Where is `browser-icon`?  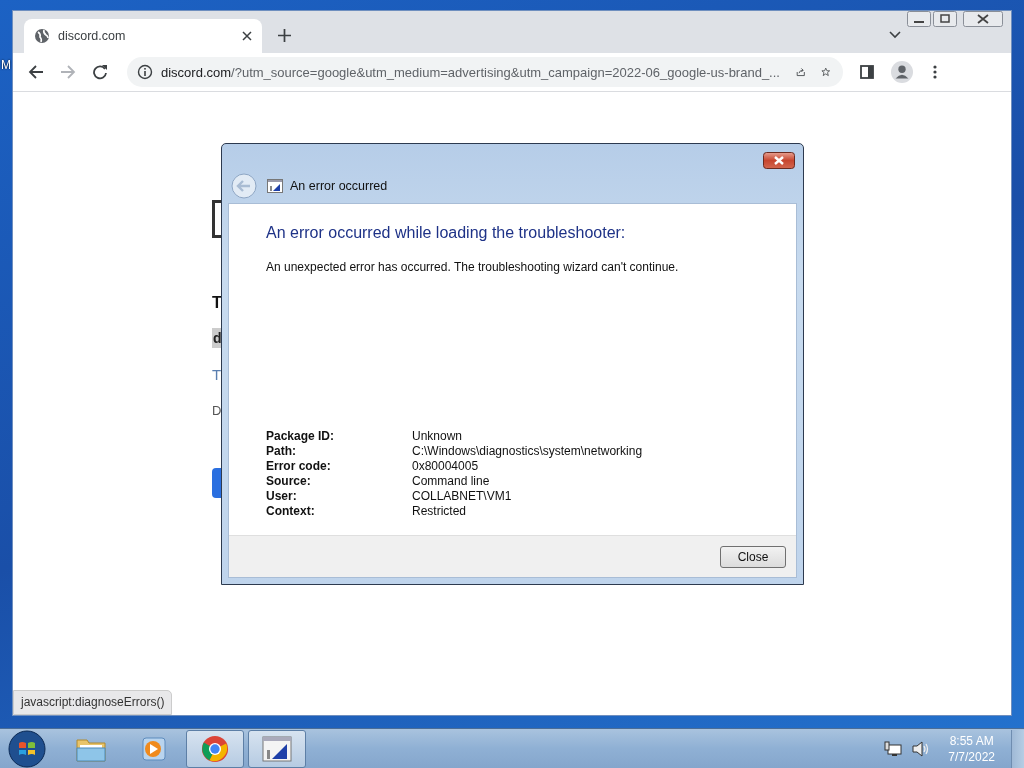
browser-icon is located at coordinates (215, 748).